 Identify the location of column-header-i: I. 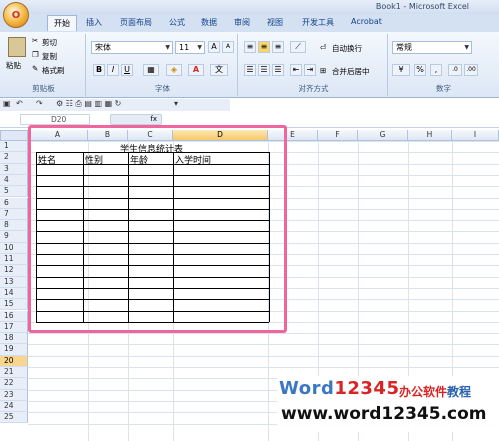
(475, 135).